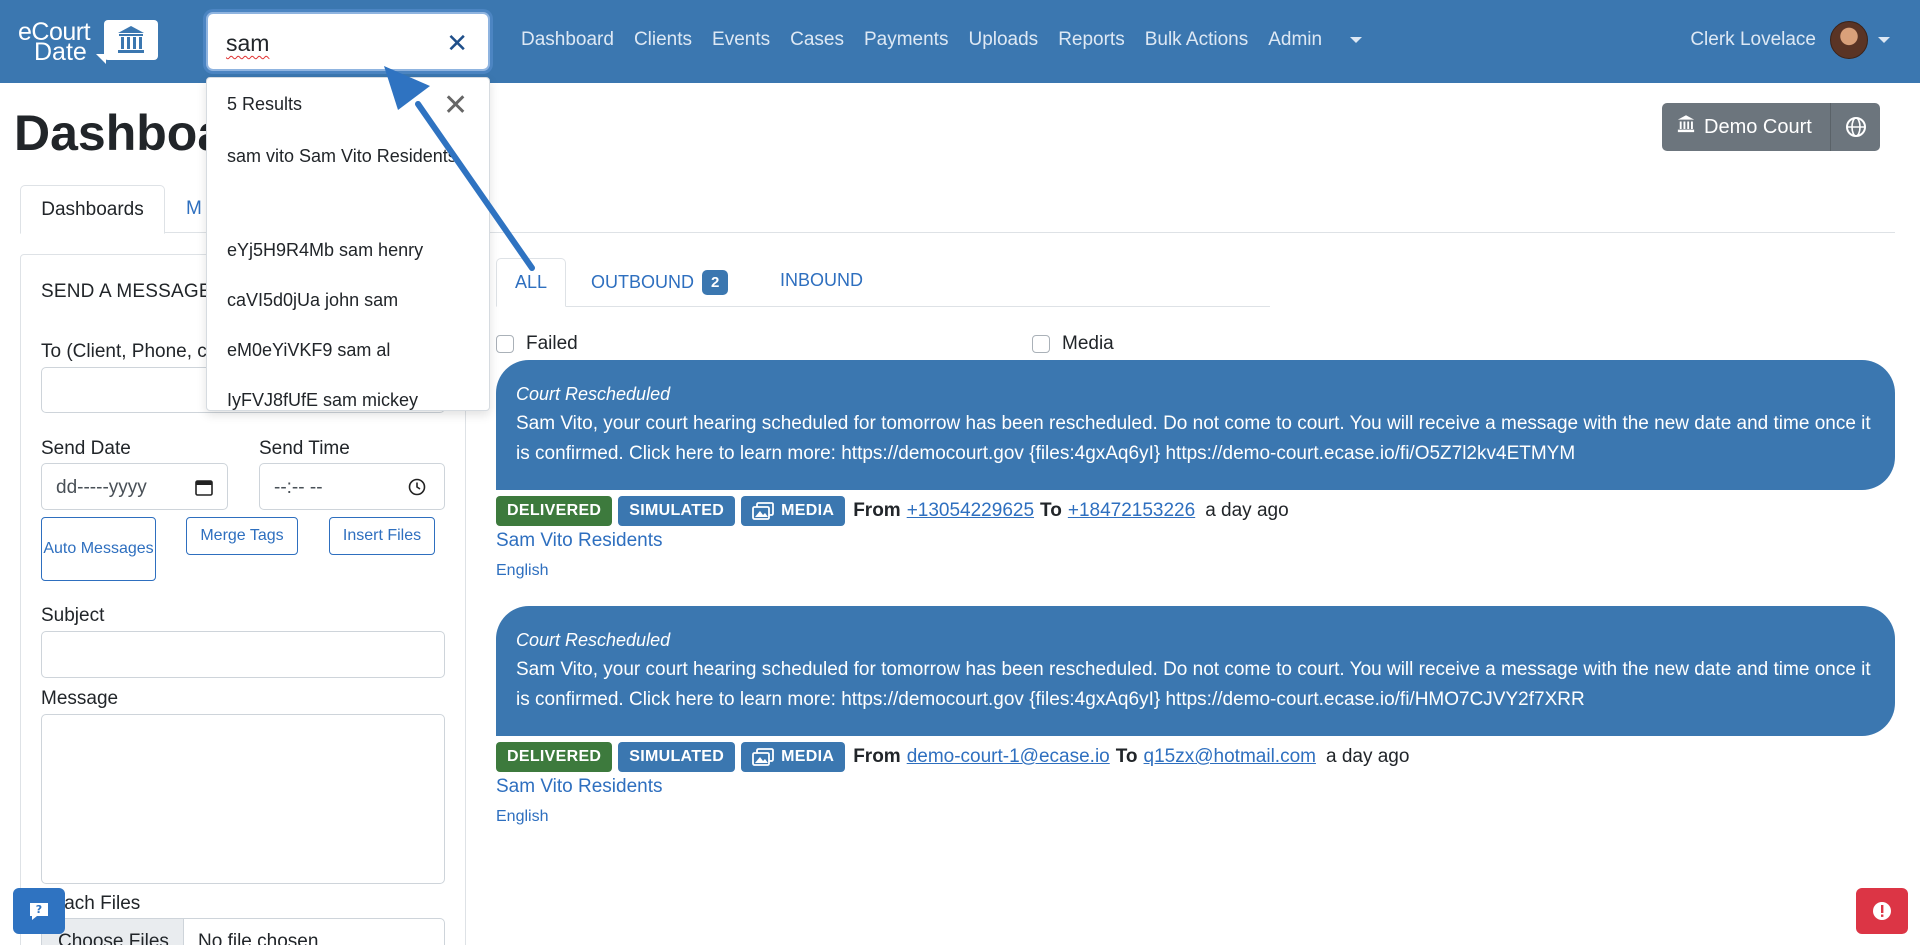 The height and width of the screenshot is (945, 1920). I want to click on court-label: Demo Court, so click(1758, 126).